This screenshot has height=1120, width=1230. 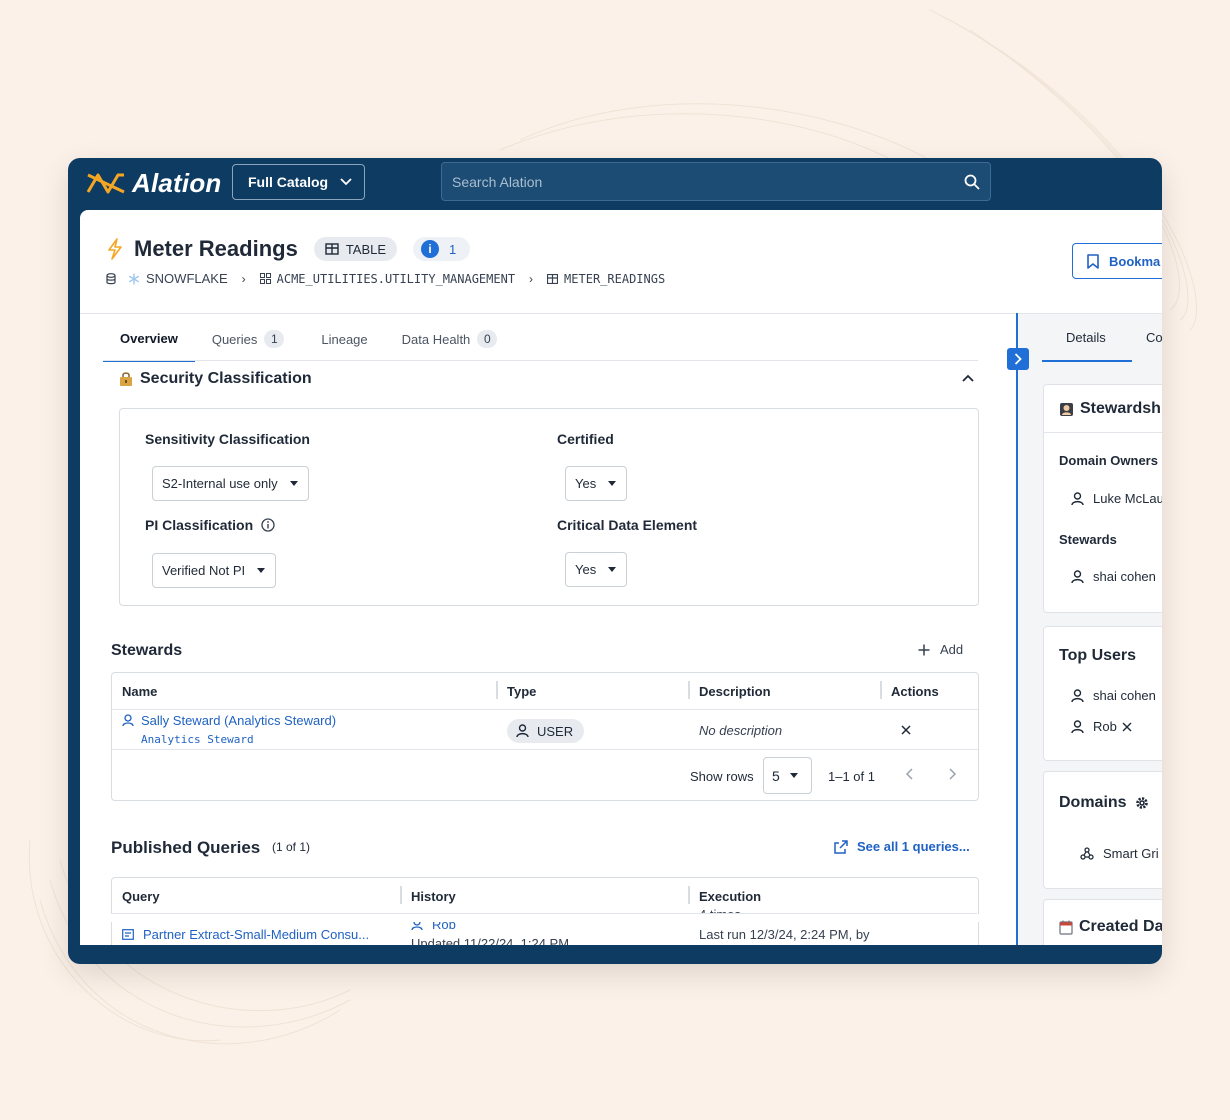 I want to click on domain-owner-item: Luke McLau, so click(x=1116, y=498).